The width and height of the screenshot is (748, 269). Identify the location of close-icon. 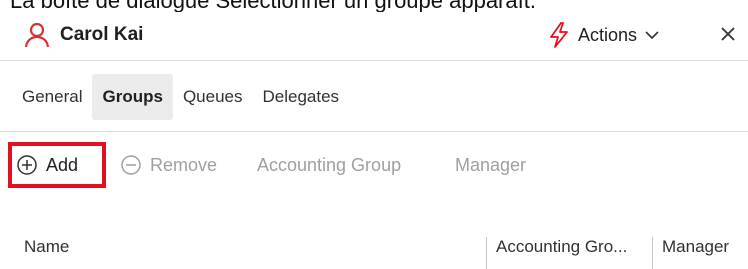
(728, 34).